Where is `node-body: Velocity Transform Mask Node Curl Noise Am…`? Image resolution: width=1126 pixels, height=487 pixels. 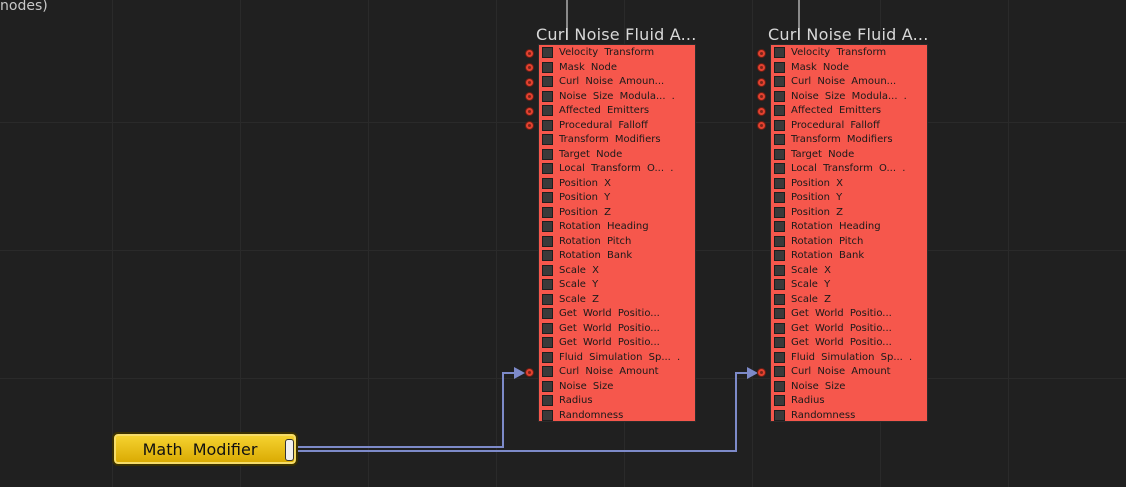 node-body: Velocity Transform Mask Node Curl Noise Am… is located at coordinates (610, 233).